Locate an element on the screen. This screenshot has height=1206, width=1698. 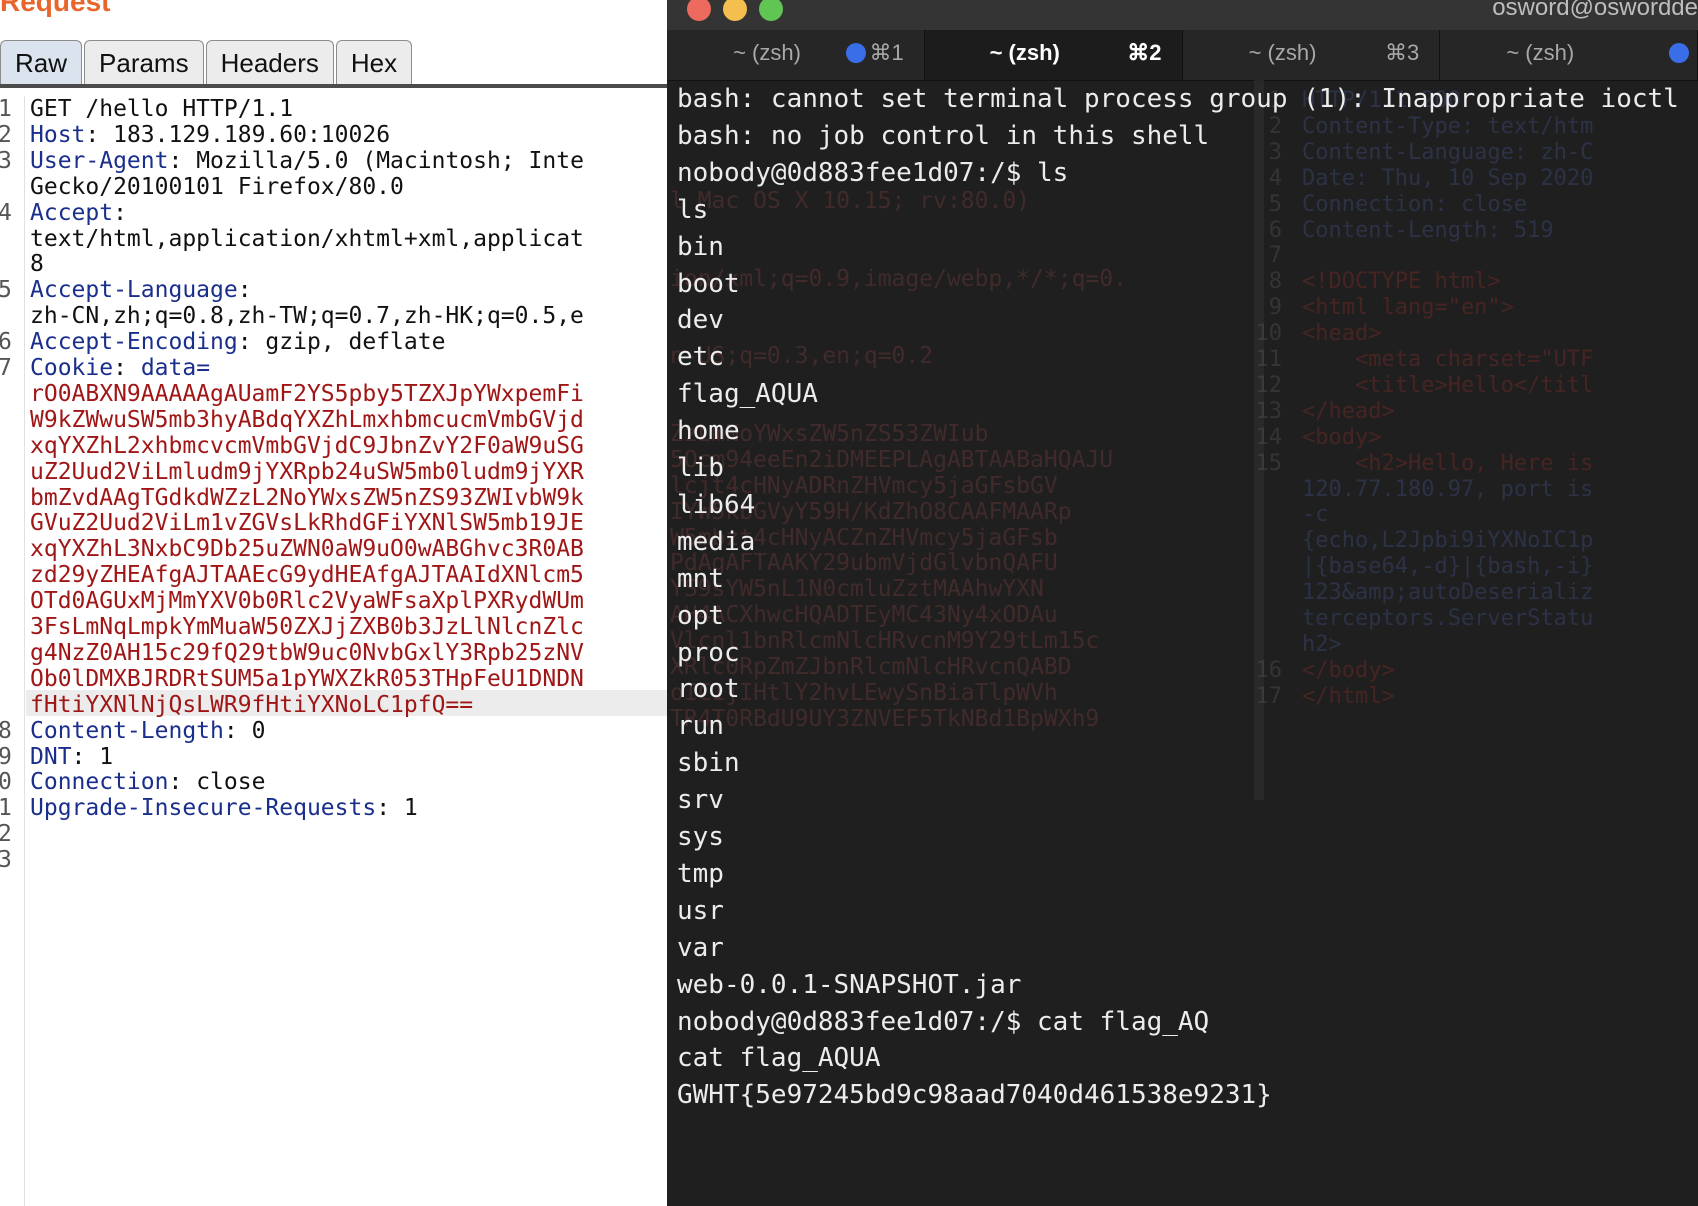
maximize-icon is located at coordinates (771, 10).